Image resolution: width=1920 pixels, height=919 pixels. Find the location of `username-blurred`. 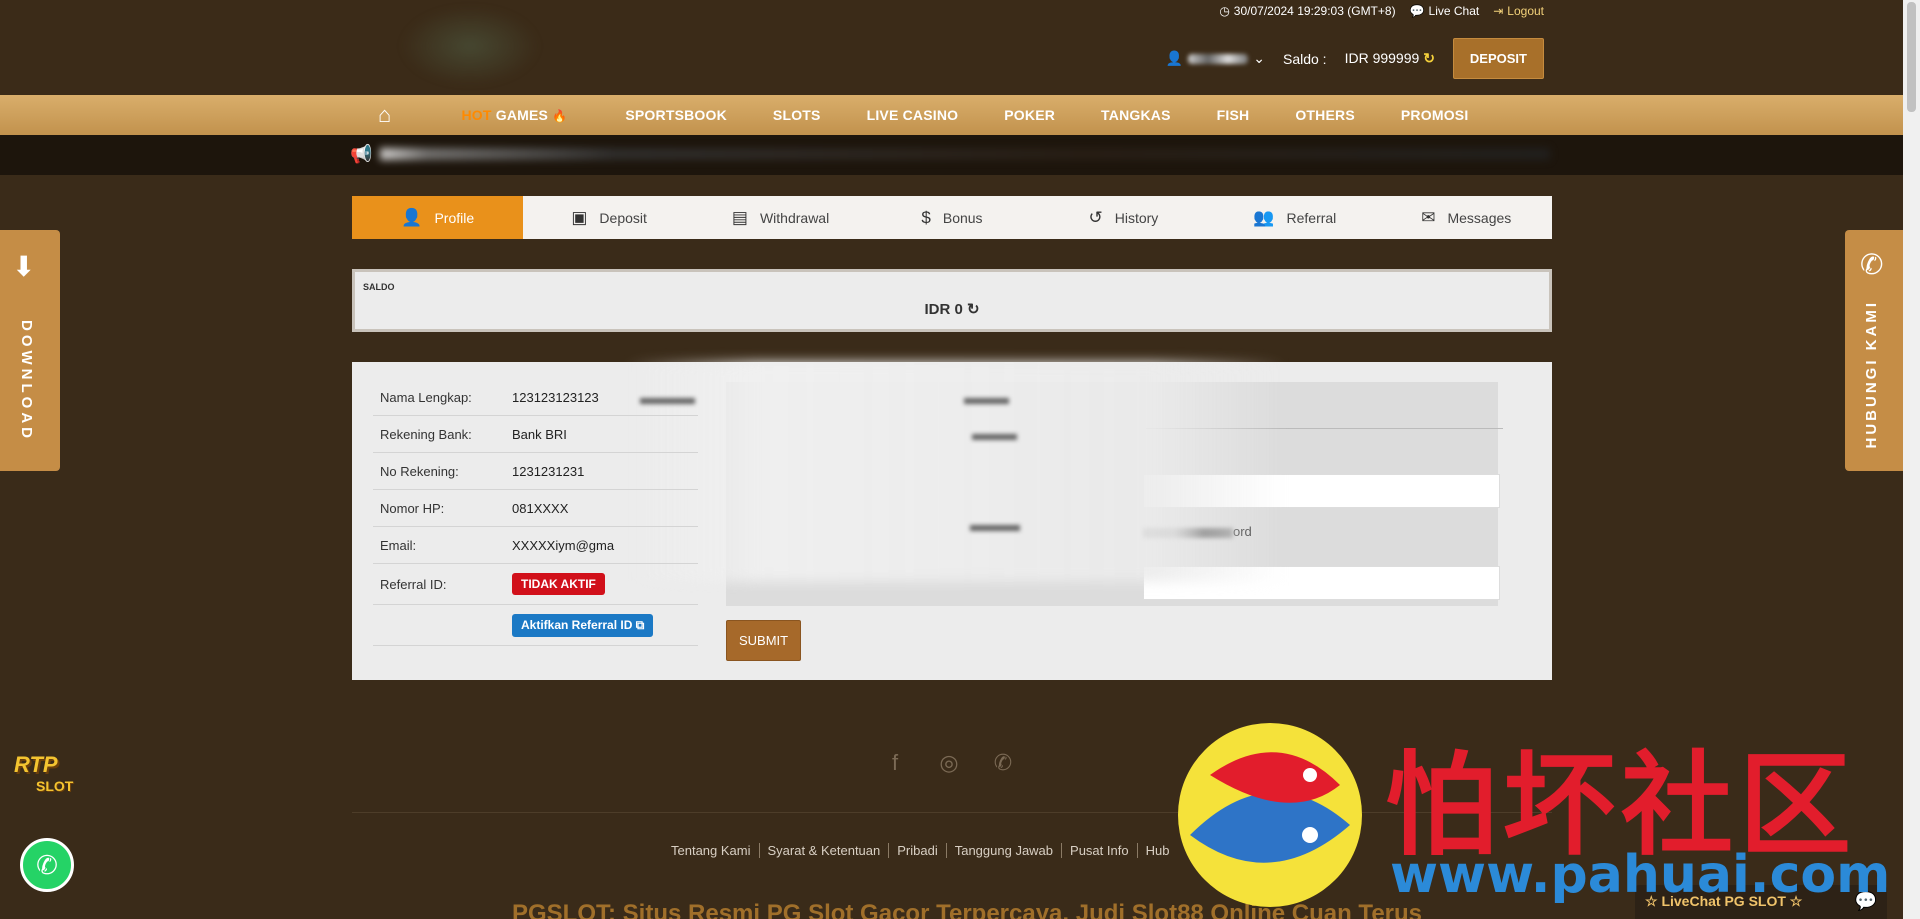

username-blurred is located at coordinates (1218, 58).